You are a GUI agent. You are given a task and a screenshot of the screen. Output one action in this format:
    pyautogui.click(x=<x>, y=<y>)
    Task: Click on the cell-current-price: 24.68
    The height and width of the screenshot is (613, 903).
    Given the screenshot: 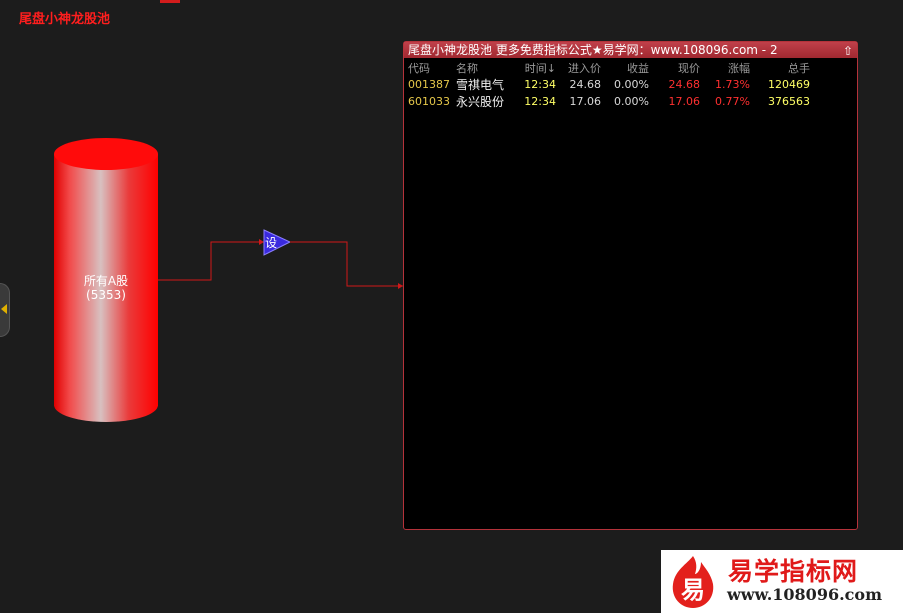 What is the action you would take?
    pyautogui.click(x=684, y=84)
    